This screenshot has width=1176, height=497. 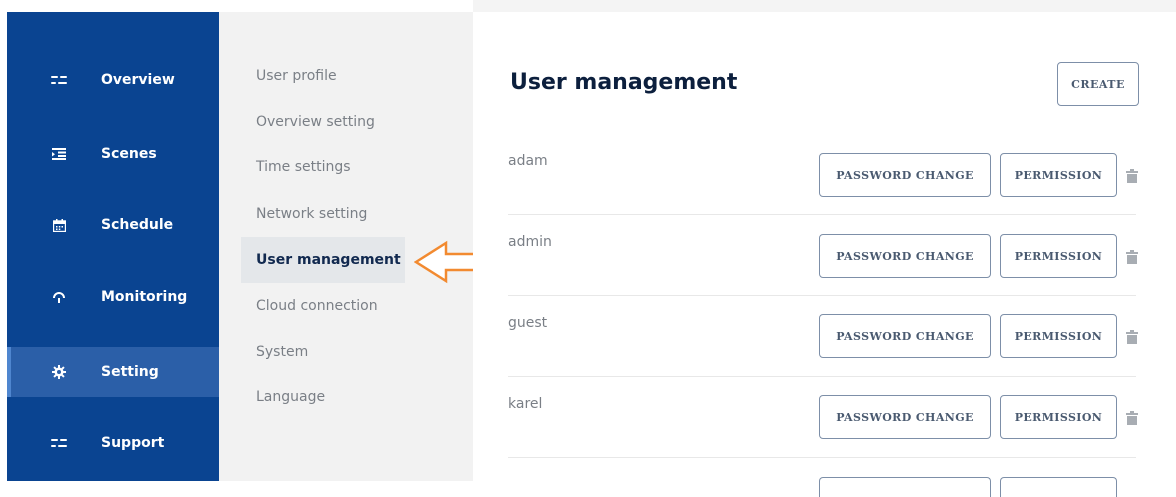 I want to click on sidebar-item-label: Overview, so click(x=138, y=80).